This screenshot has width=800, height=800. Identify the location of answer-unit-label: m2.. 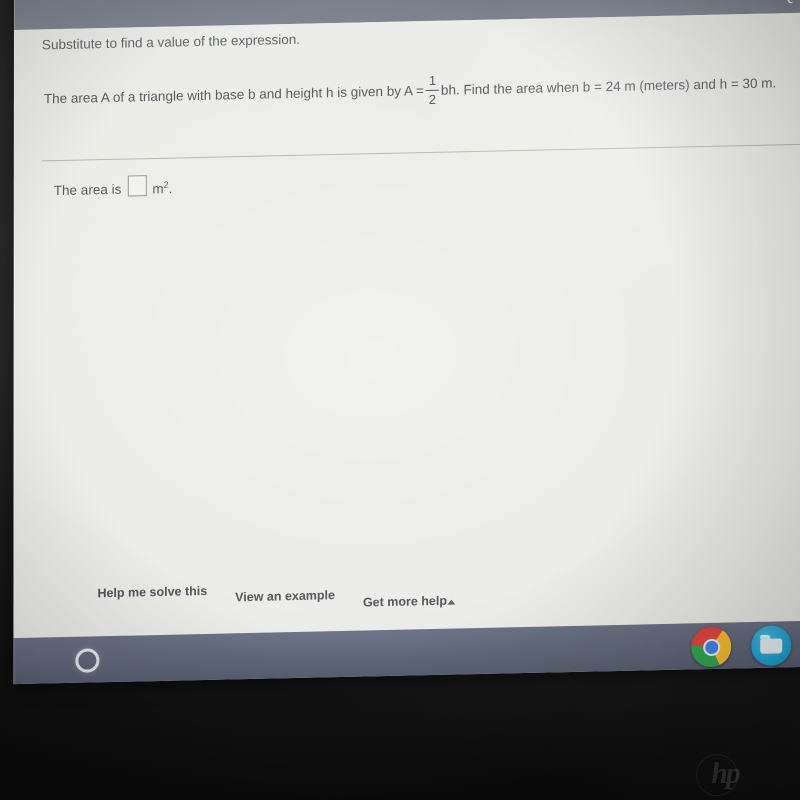
(162, 187).